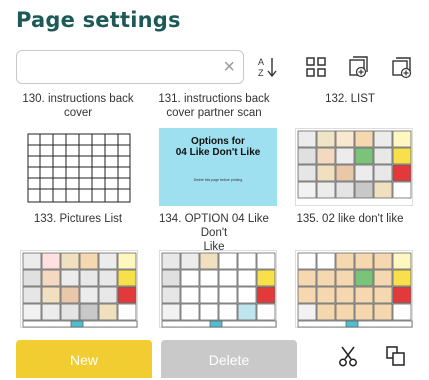  What do you see at coordinates (78, 106) in the screenshot?
I see `grid-item-130: 130. instructions back cover` at bounding box center [78, 106].